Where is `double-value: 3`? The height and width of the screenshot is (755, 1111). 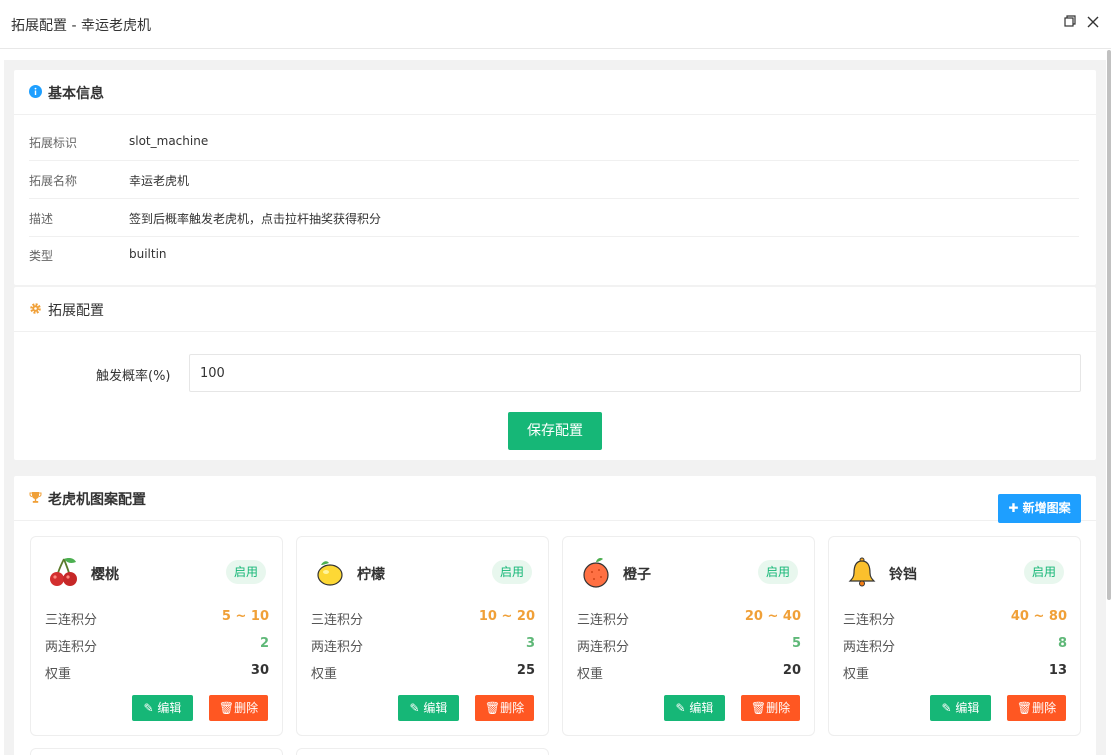
double-value: 3 is located at coordinates (530, 643).